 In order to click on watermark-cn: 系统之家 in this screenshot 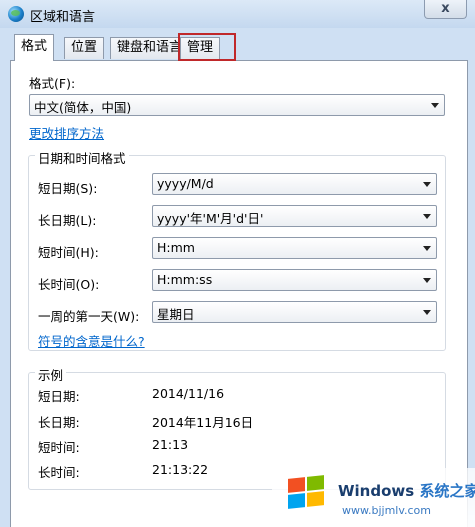, I will do `click(447, 491)`.